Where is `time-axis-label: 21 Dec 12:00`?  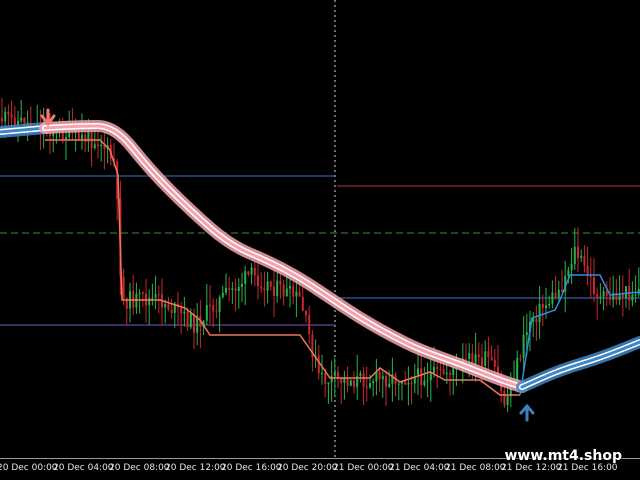 time-axis-label: 21 Dec 12:00 is located at coordinates (531, 468).